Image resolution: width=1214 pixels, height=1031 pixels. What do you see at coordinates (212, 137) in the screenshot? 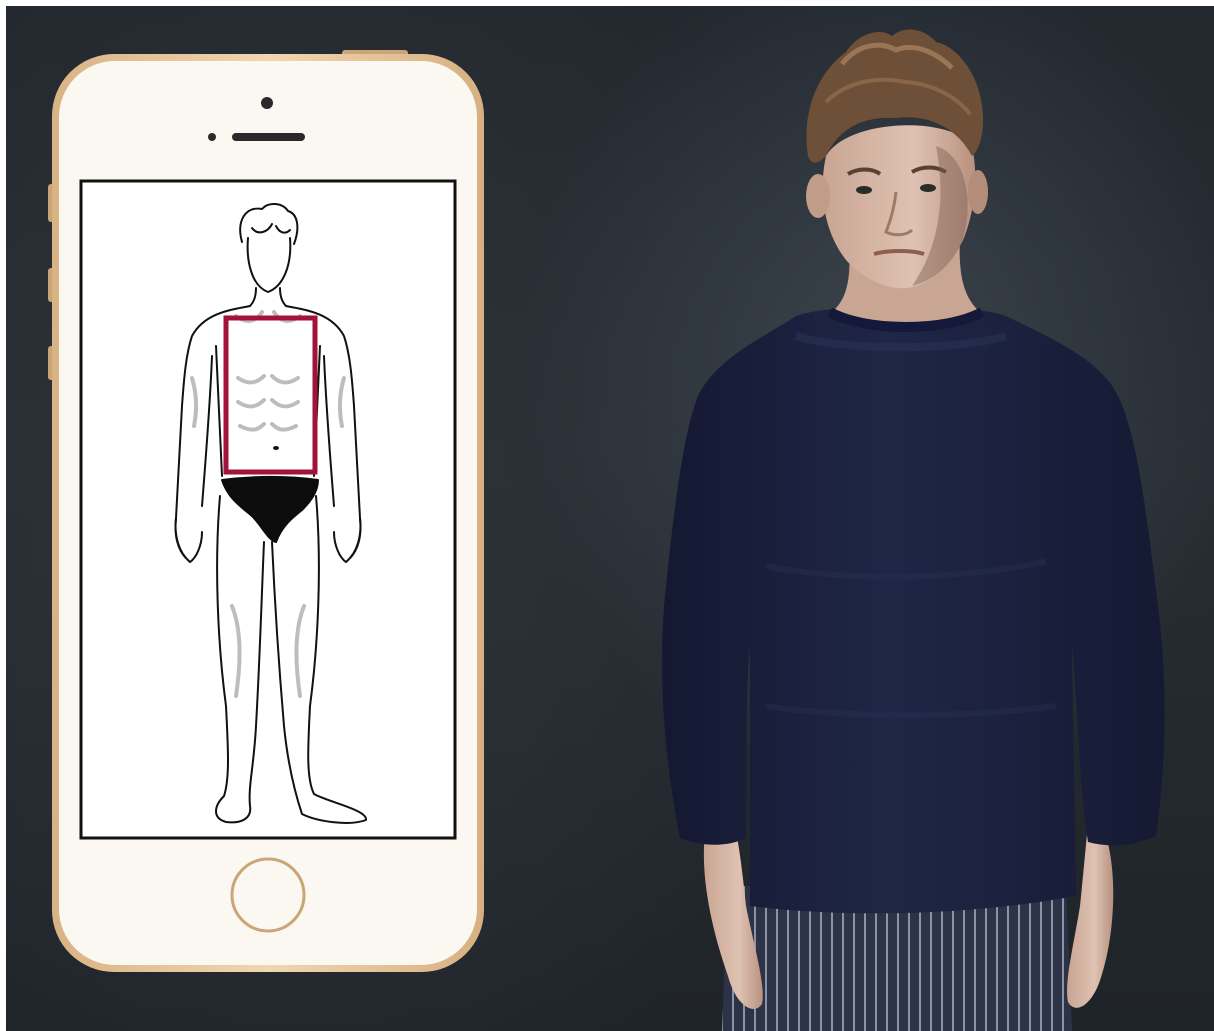
I see `proximity-sensor-icon` at bounding box center [212, 137].